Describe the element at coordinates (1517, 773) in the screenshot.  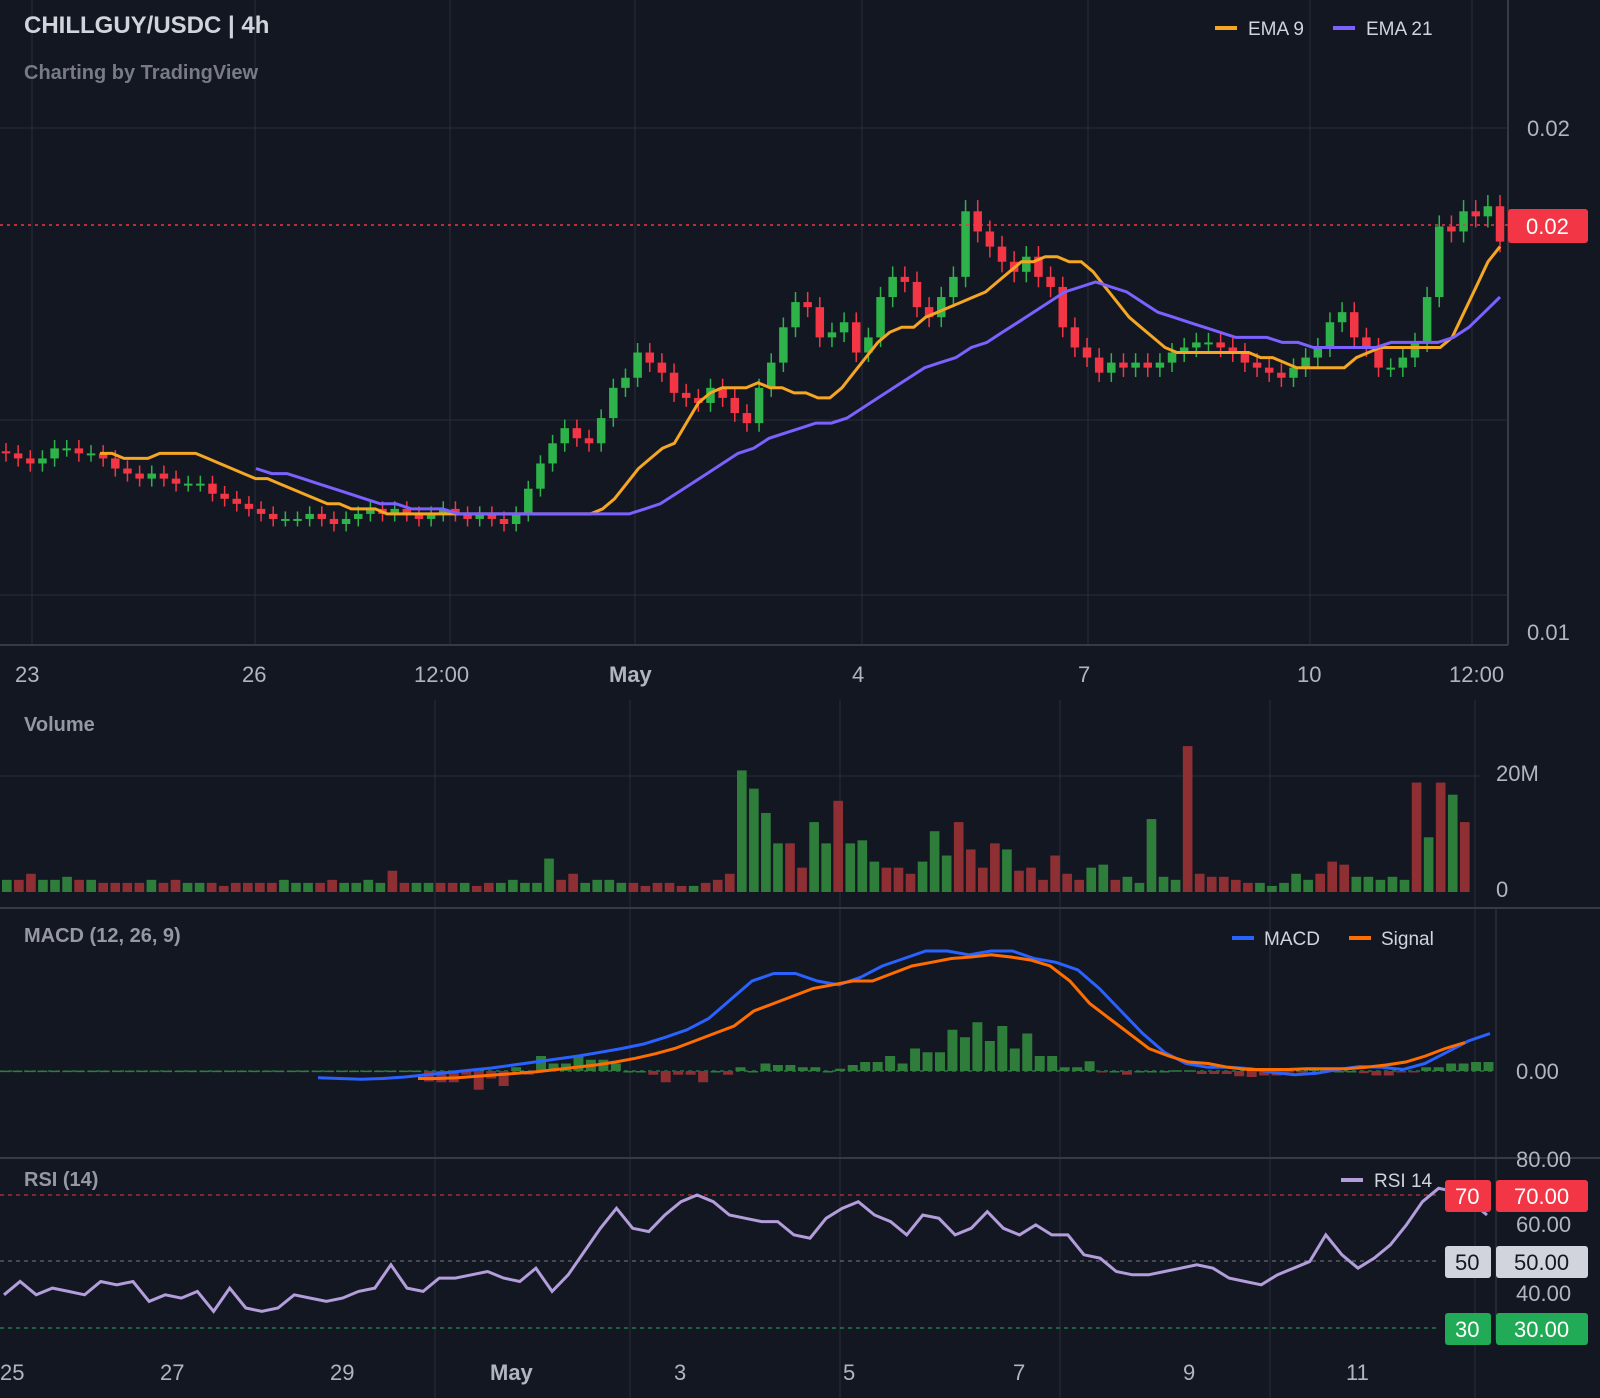
I see `volume-tick-20m: 20M` at that location.